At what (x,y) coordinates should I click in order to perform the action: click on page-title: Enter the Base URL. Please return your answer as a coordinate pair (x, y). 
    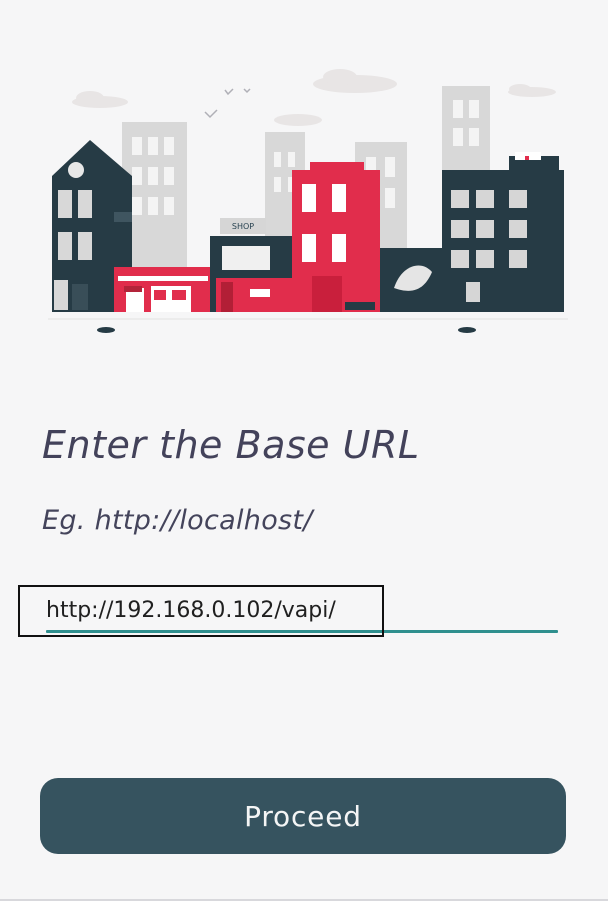
    Looking at the image, I should click on (231, 445).